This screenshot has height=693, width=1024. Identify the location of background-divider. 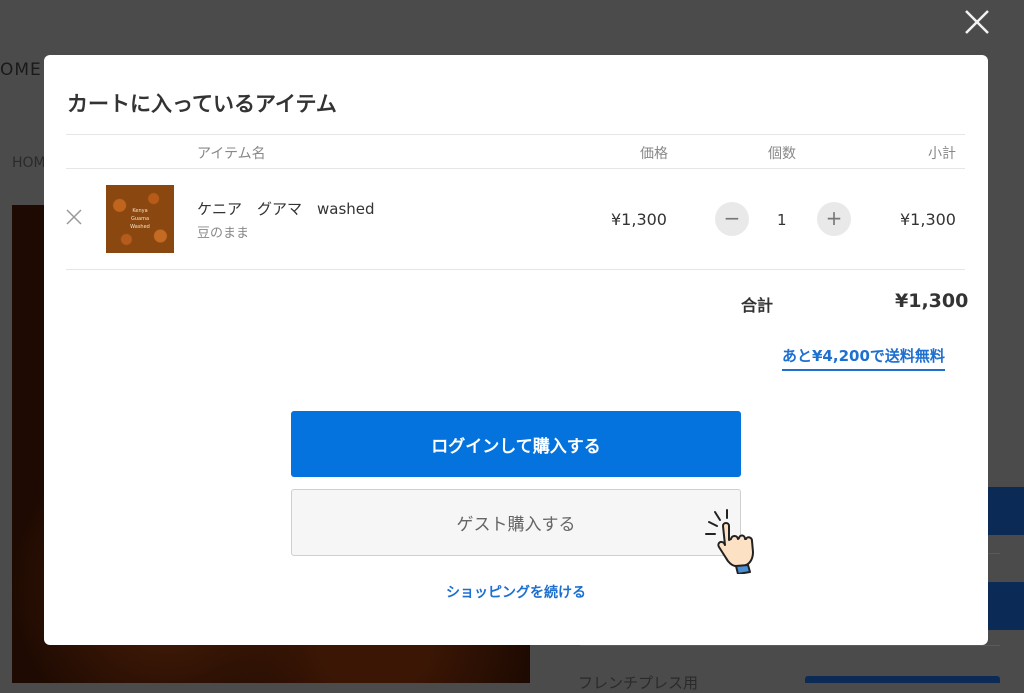
(790, 645).